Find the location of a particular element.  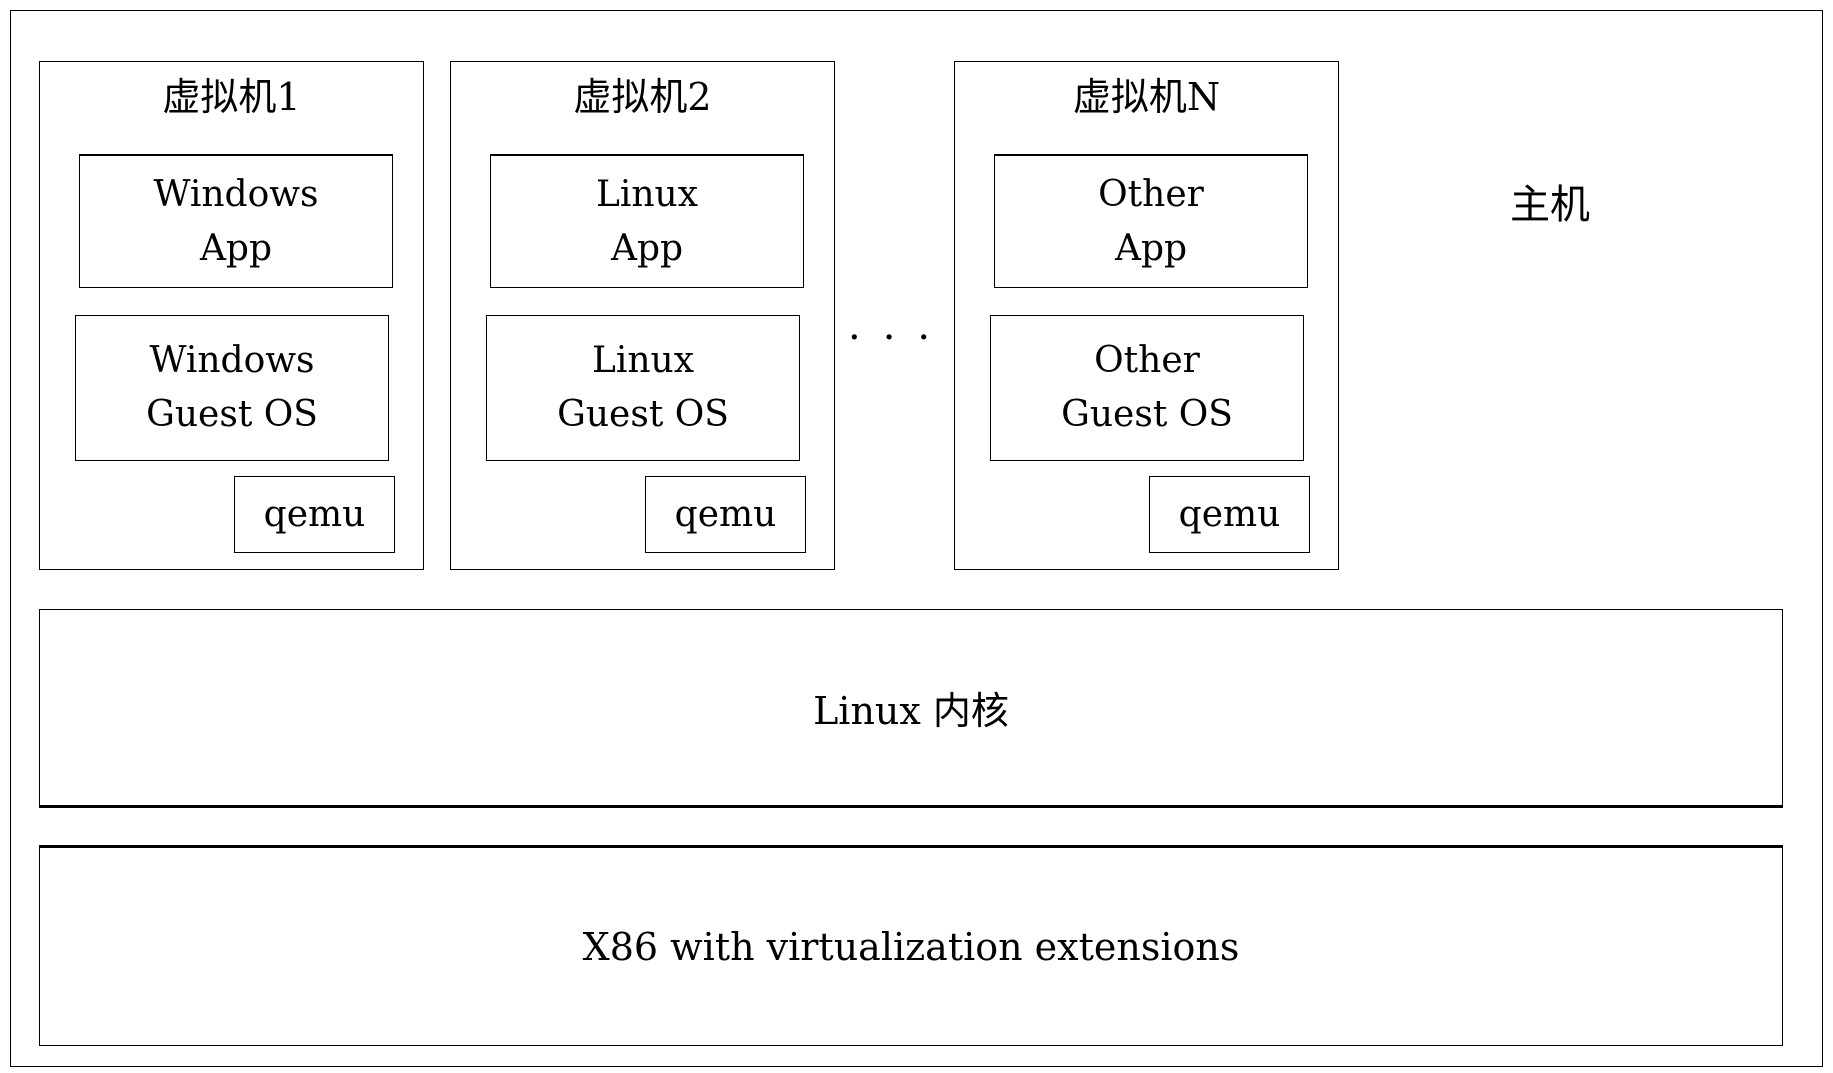

vm-title: 虚拟机2 is located at coordinates (642, 97).